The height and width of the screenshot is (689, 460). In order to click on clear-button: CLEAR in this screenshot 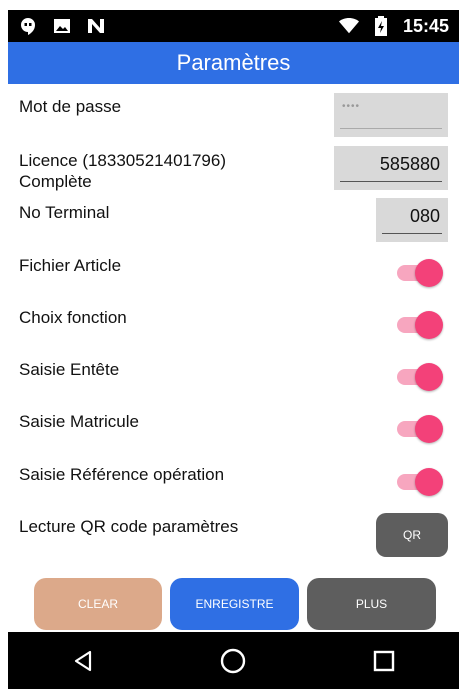, I will do `click(98, 604)`.